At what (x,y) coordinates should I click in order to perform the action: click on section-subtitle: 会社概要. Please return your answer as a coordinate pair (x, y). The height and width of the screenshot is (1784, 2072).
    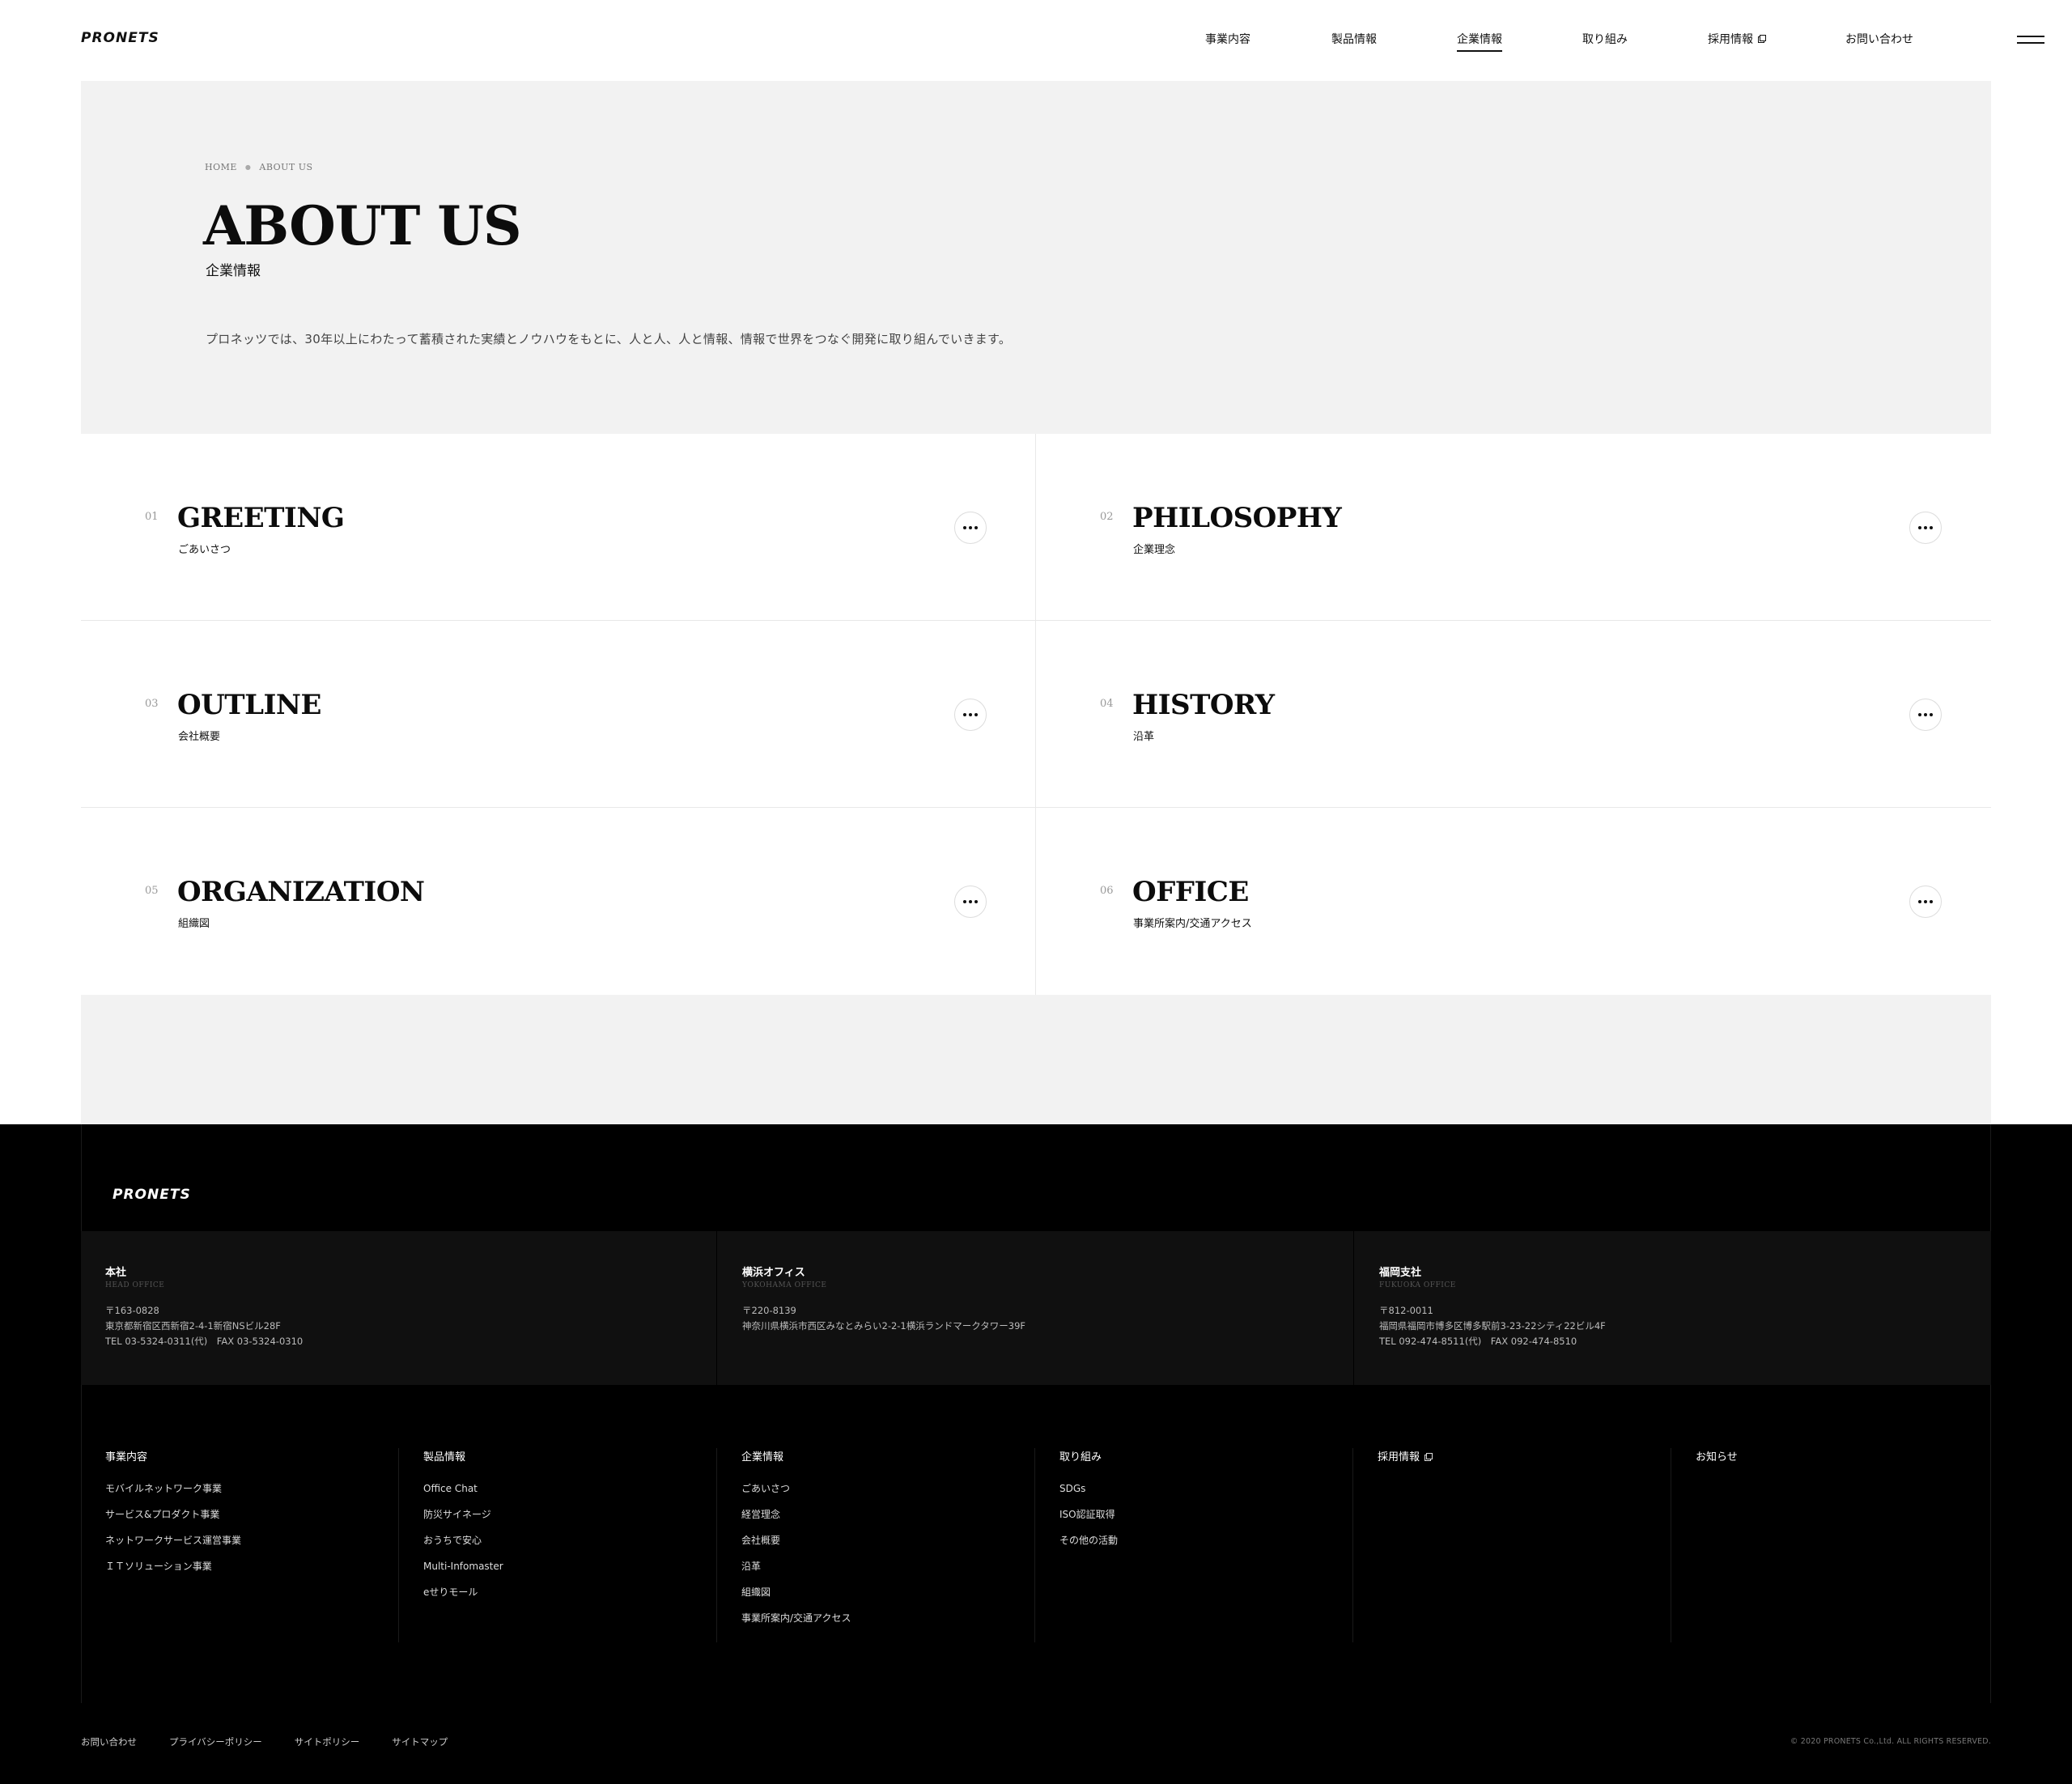
    Looking at the image, I should click on (199, 737).